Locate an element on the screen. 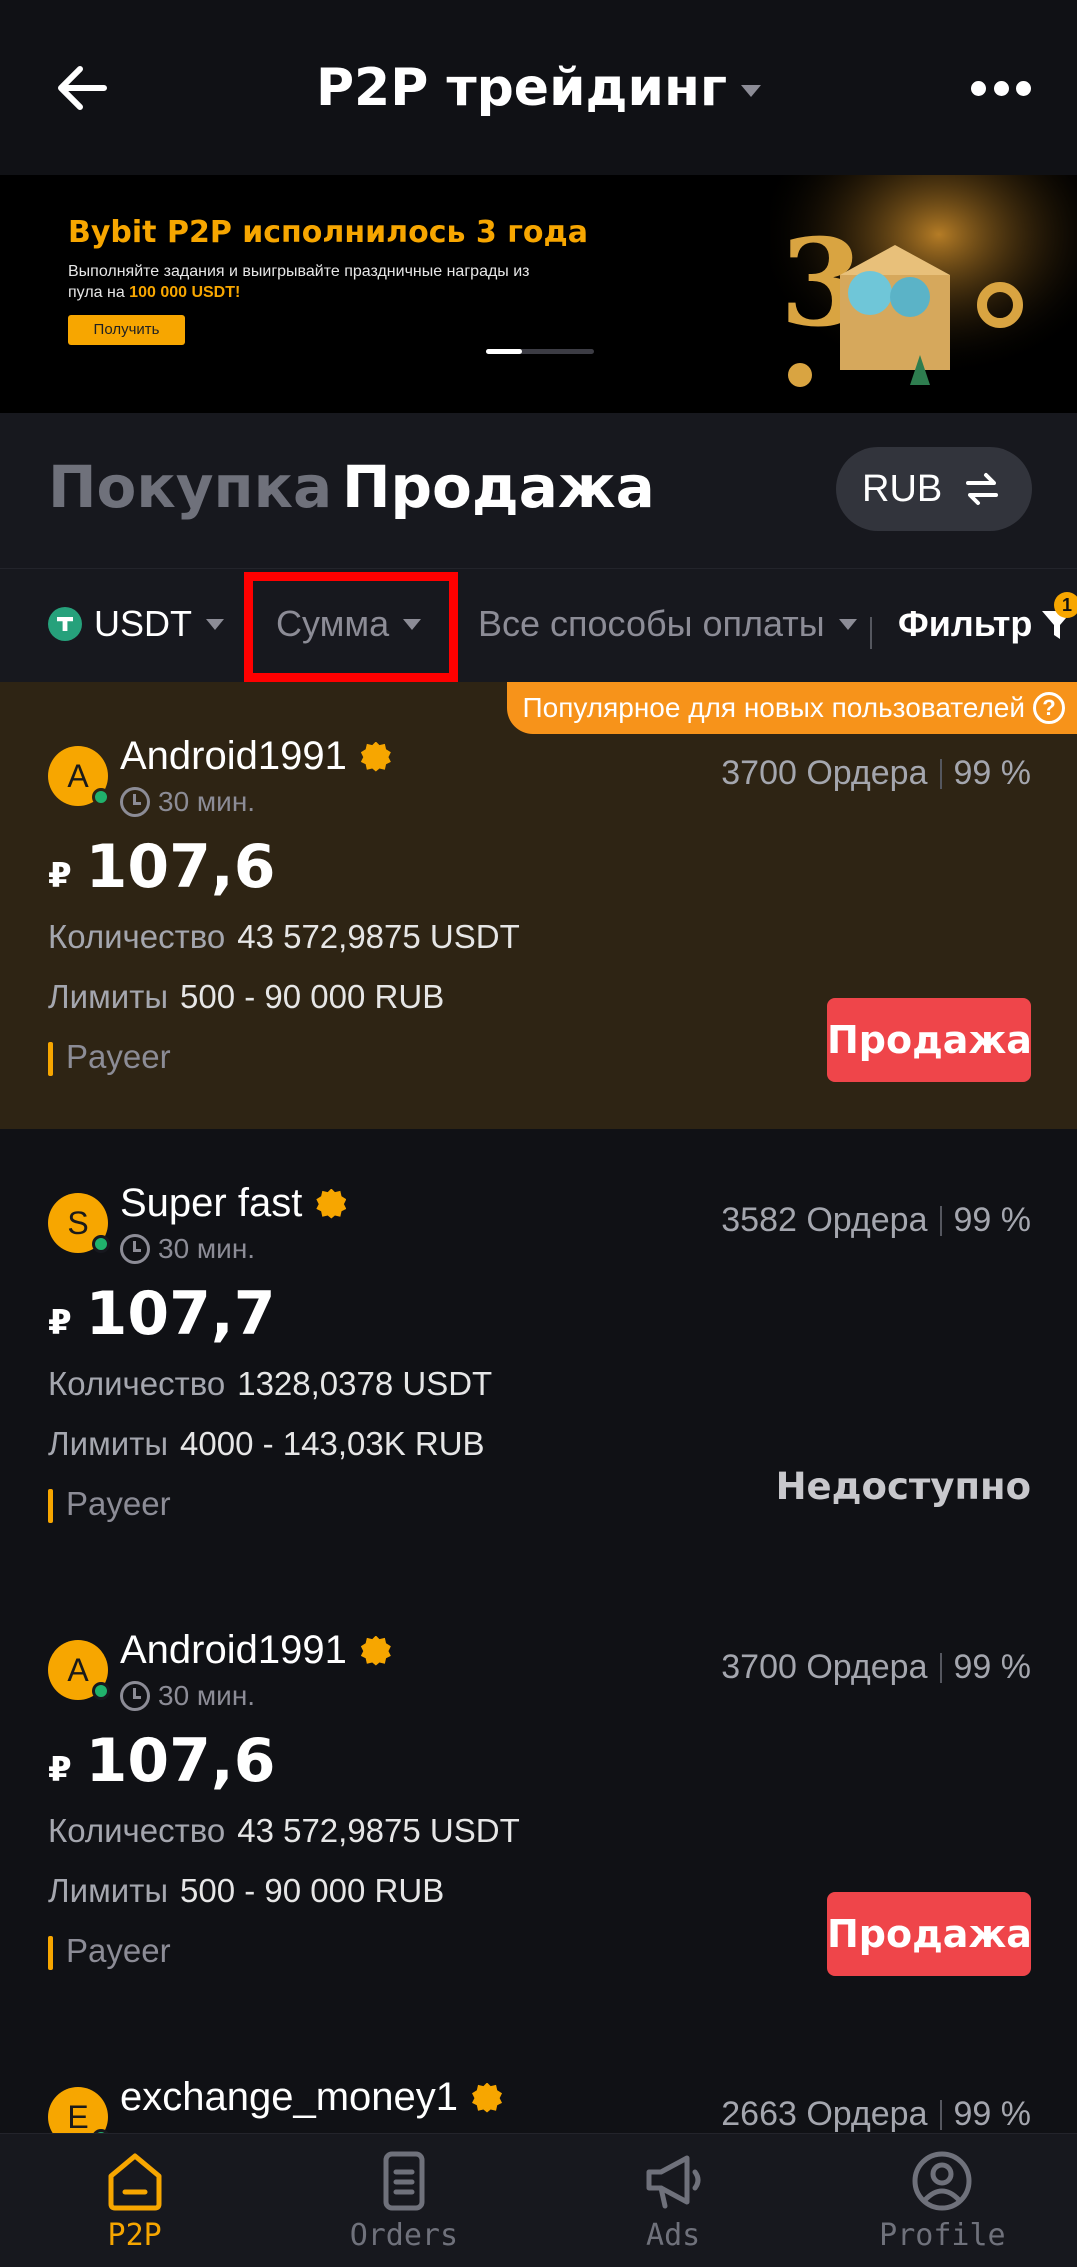 This screenshot has height=2267, width=1077. filter-count-badge: 1 is located at coordinates (1065, 605).